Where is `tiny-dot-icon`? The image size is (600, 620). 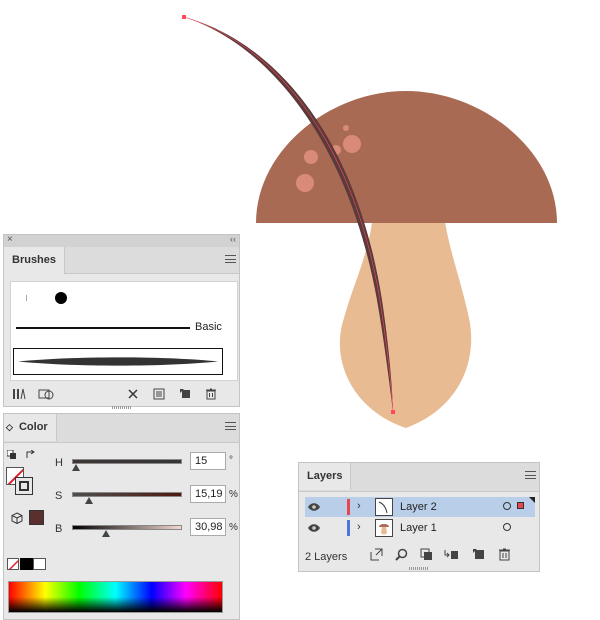
tiny-dot-icon is located at coordinates (26, 298).